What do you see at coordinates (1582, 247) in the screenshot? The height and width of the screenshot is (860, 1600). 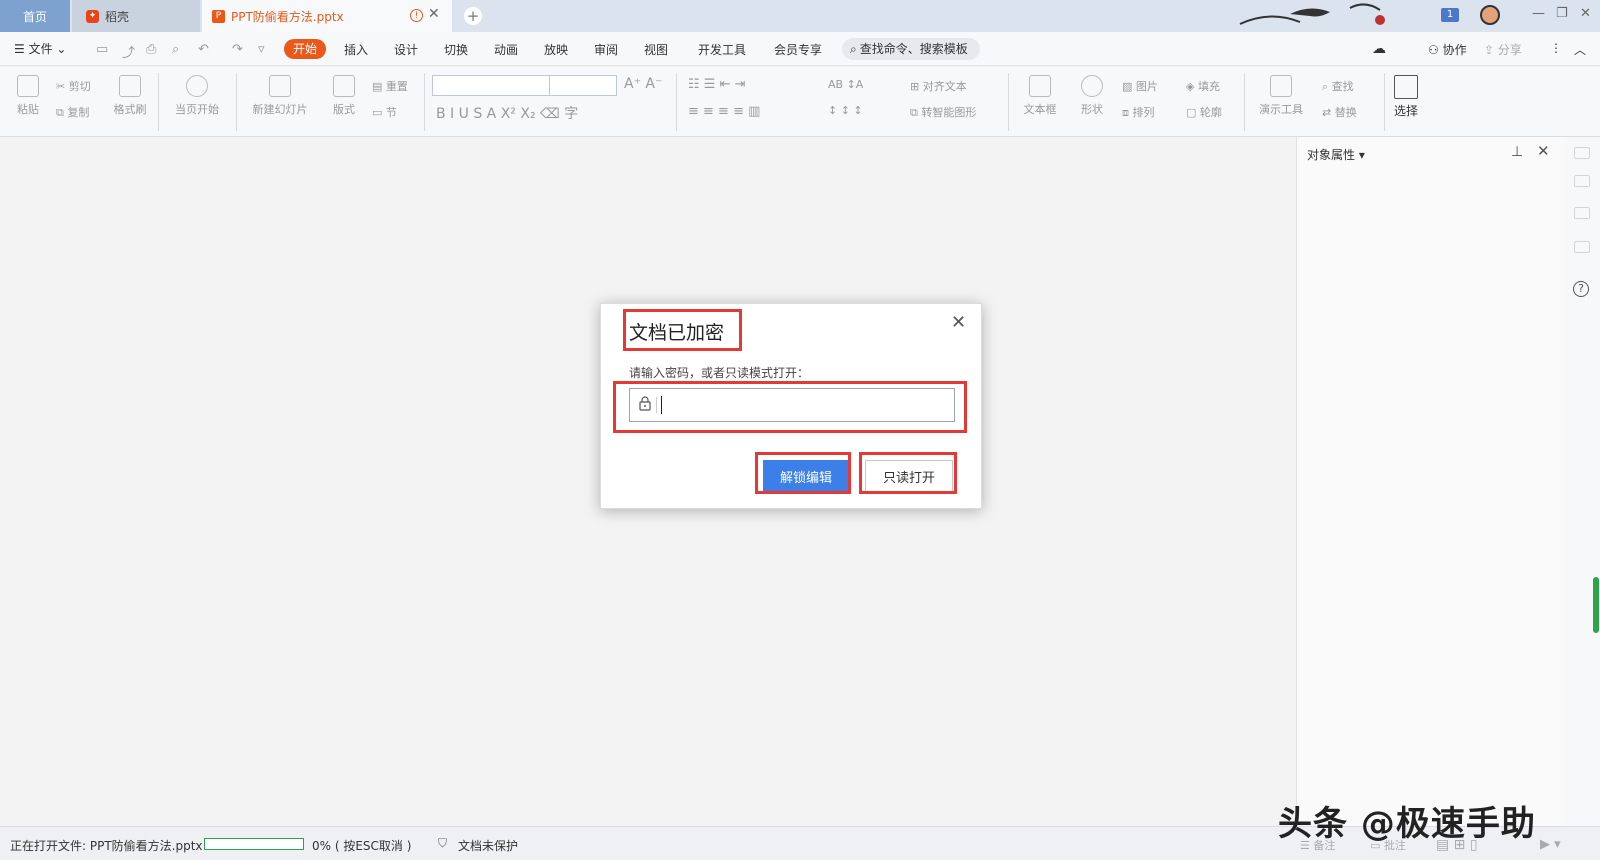 I see `side-copy-icon` at bounding box center [1582, 247].